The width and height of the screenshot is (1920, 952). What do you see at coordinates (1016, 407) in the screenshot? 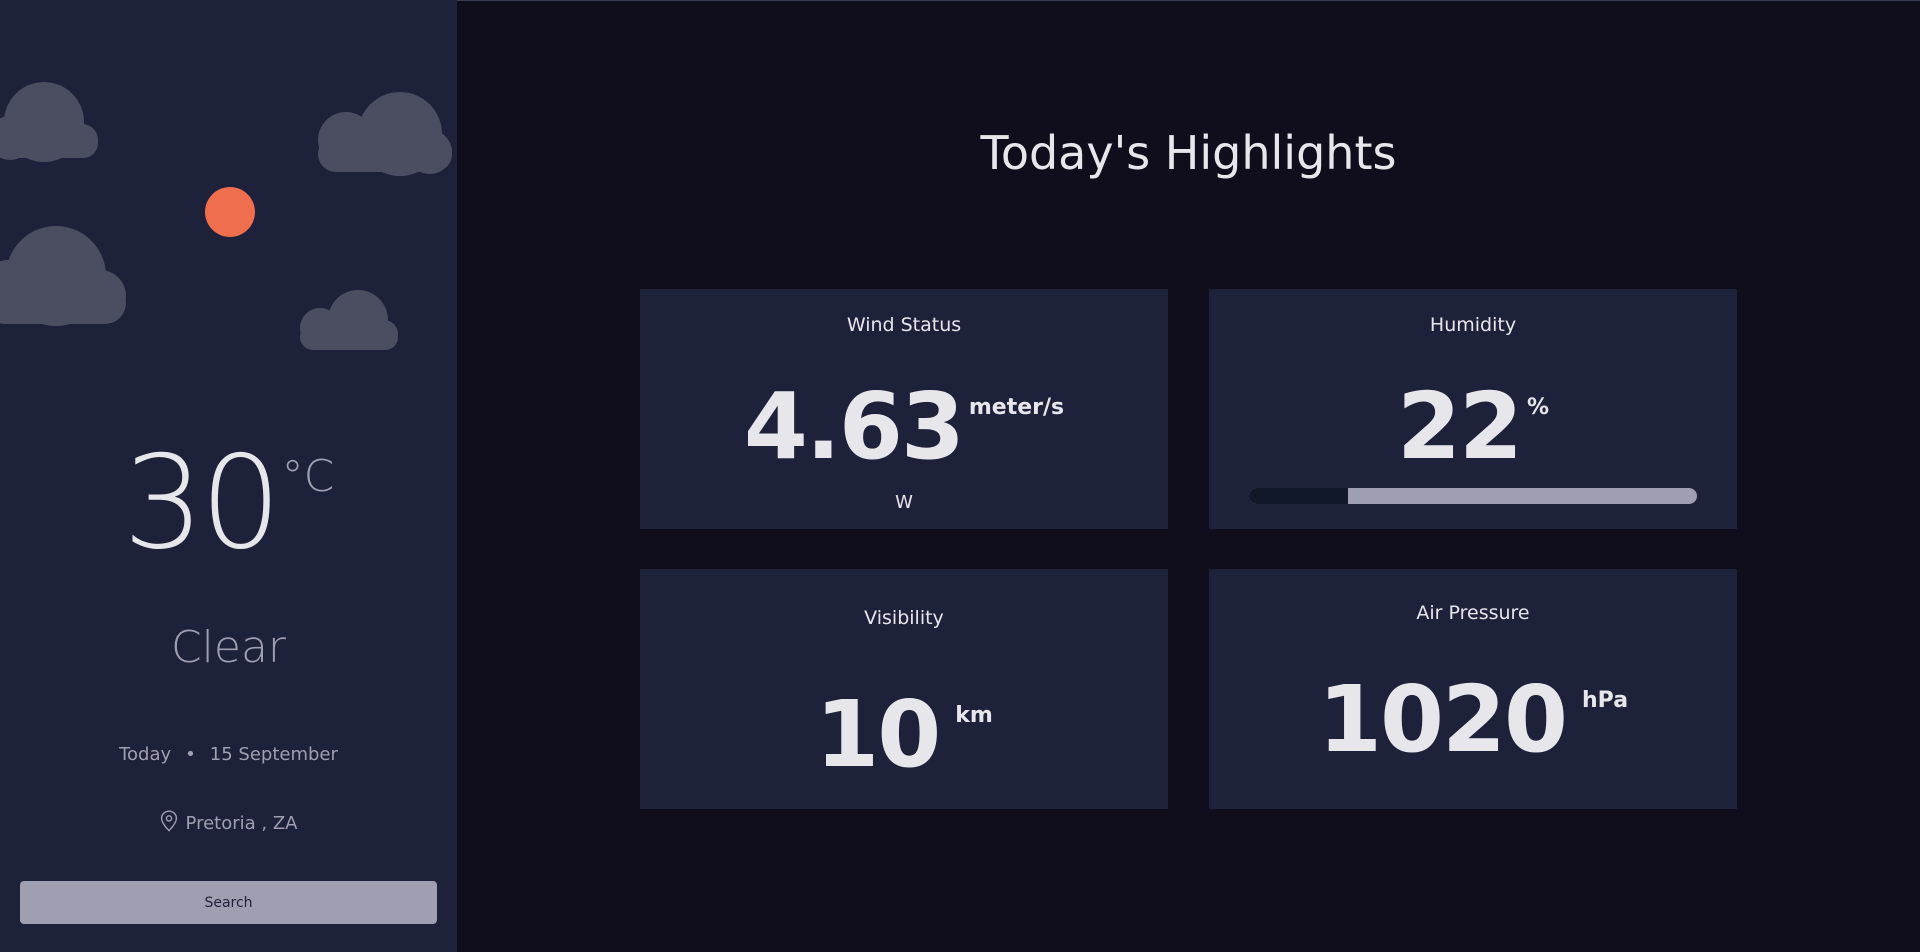
I see `wind-speed-unit: meter/s` at bounding box center [1016, 407].